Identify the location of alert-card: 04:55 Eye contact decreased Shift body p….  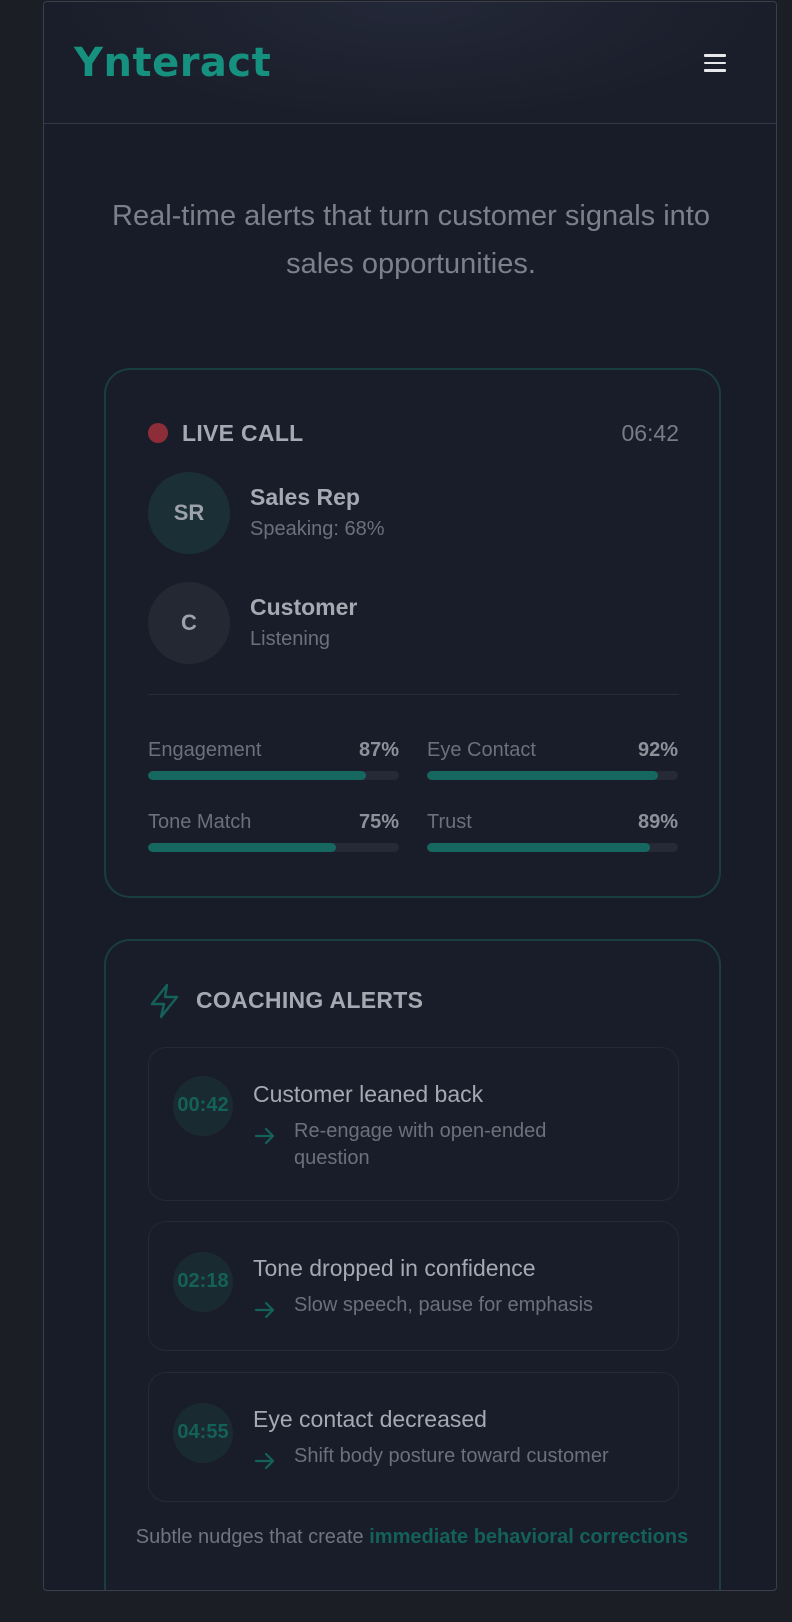
(413, 1437).